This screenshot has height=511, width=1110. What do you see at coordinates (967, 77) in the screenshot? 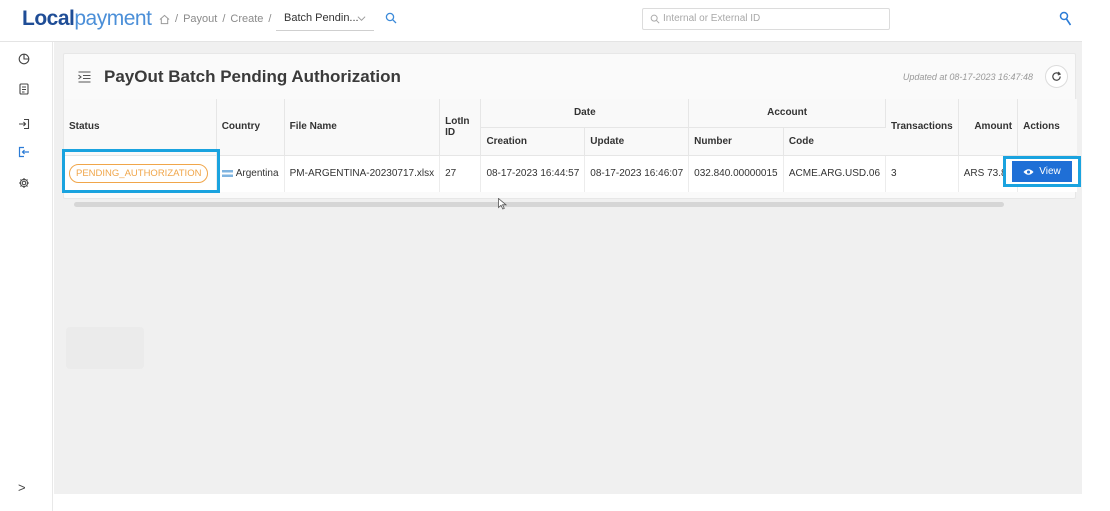
I see `updated-timestamp: Updated at 08-17-2023 16:47:48` at bounding box center [967, 77].